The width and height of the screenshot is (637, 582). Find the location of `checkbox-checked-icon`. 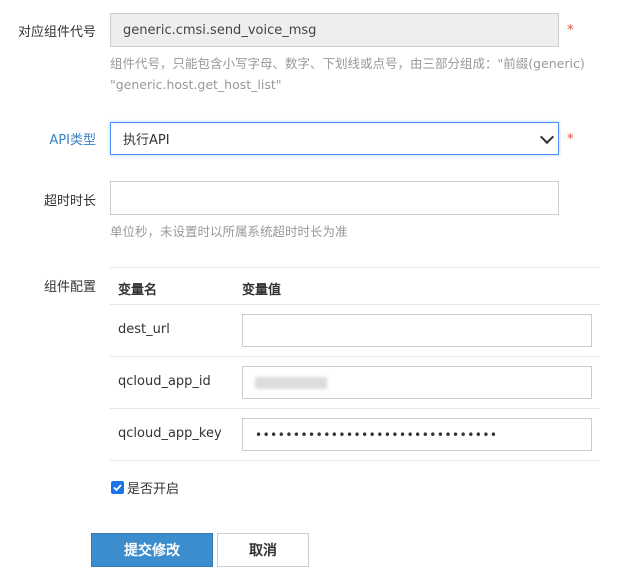

checkbox-checked-icon is located at coordinates (117, 487).